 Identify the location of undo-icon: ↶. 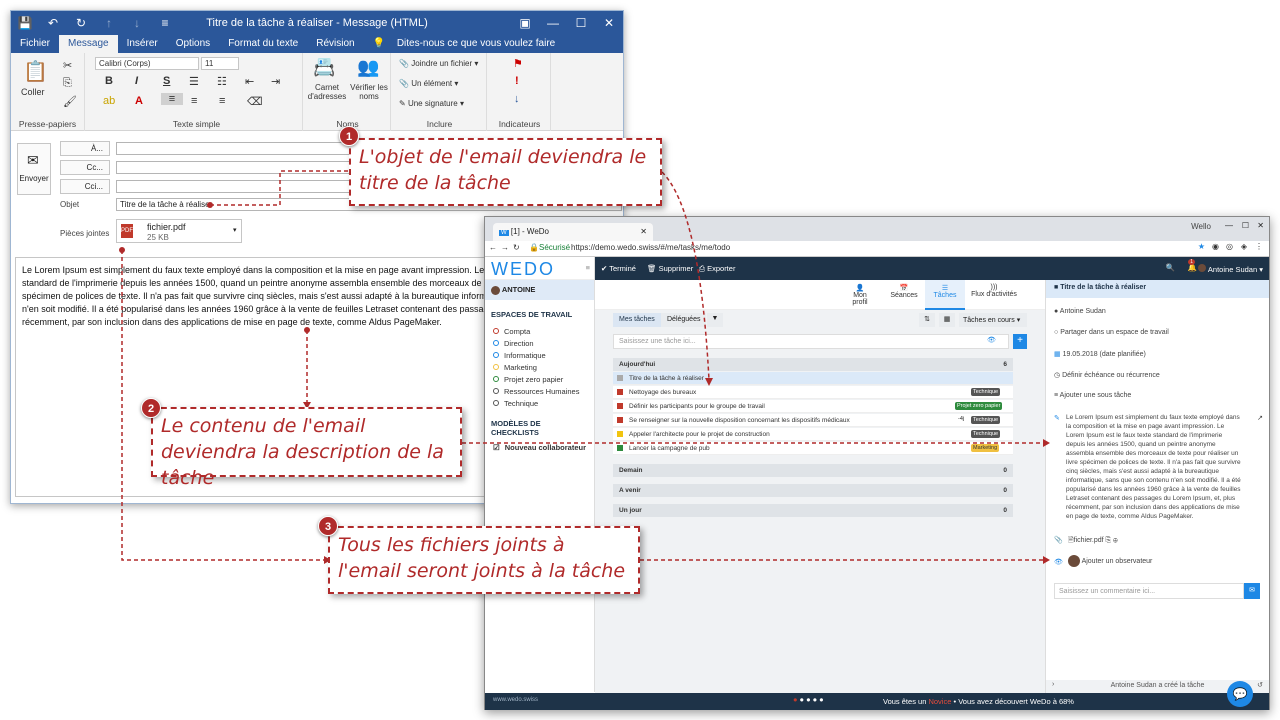
(53, 23).